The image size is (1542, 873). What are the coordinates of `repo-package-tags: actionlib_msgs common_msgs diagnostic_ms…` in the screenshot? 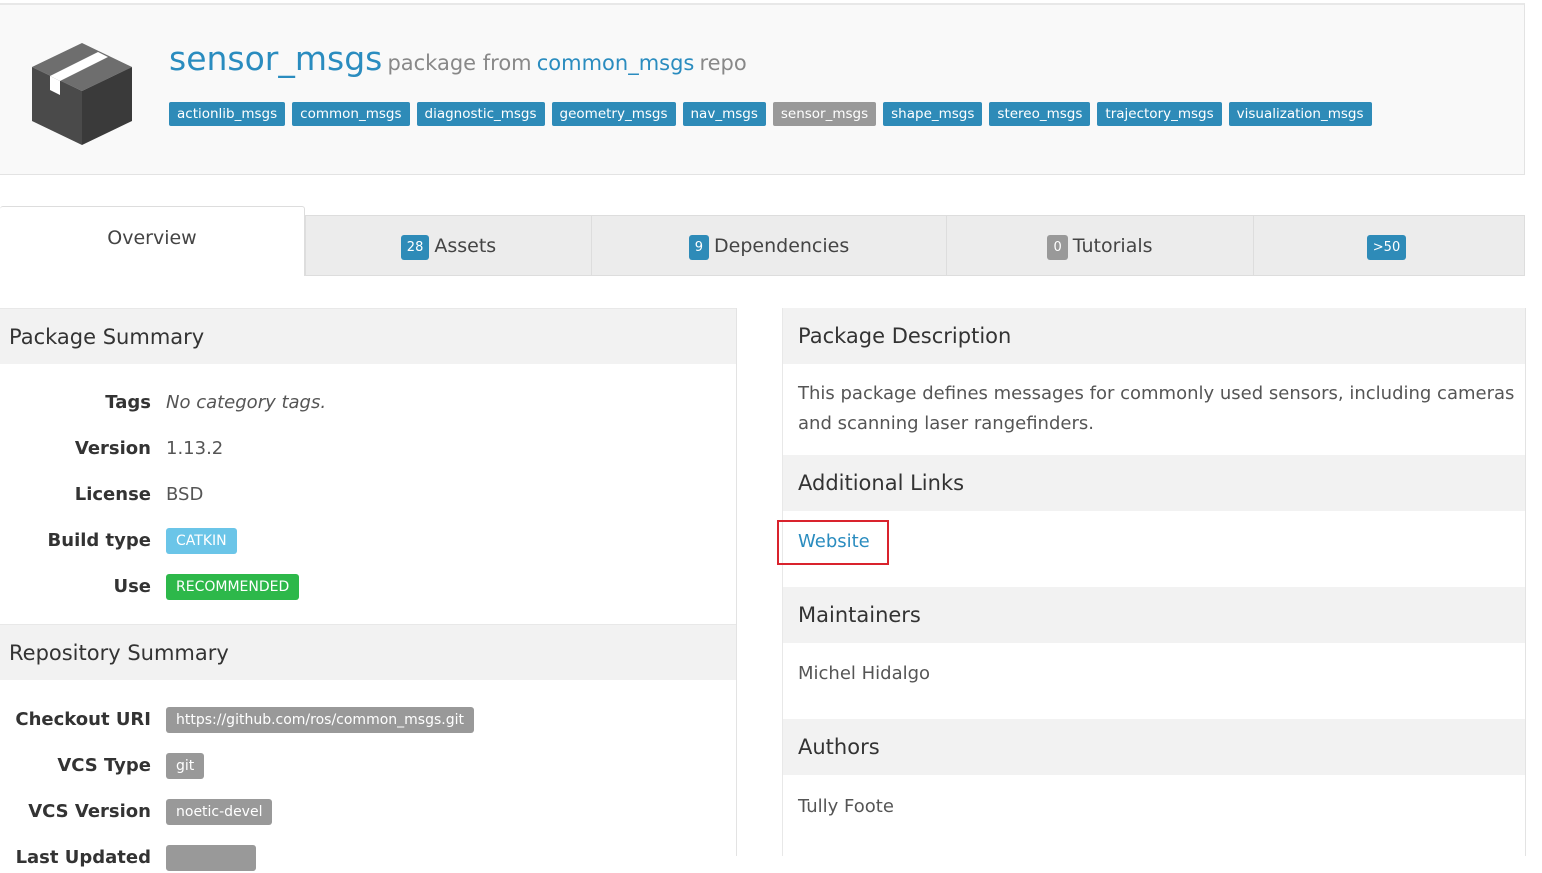 It's located at (770, 114).